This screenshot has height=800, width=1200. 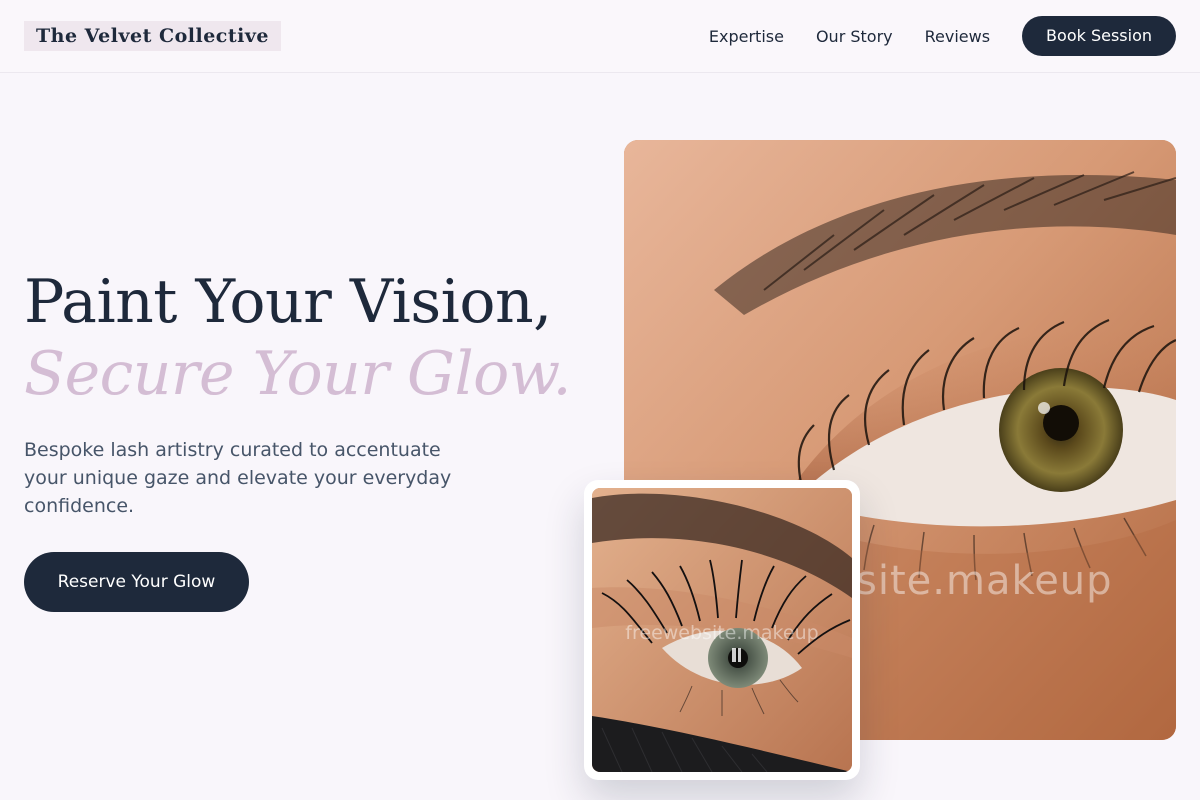 I want to click on brand-logo: The Velvet Collective, so click(x=152, y=36).